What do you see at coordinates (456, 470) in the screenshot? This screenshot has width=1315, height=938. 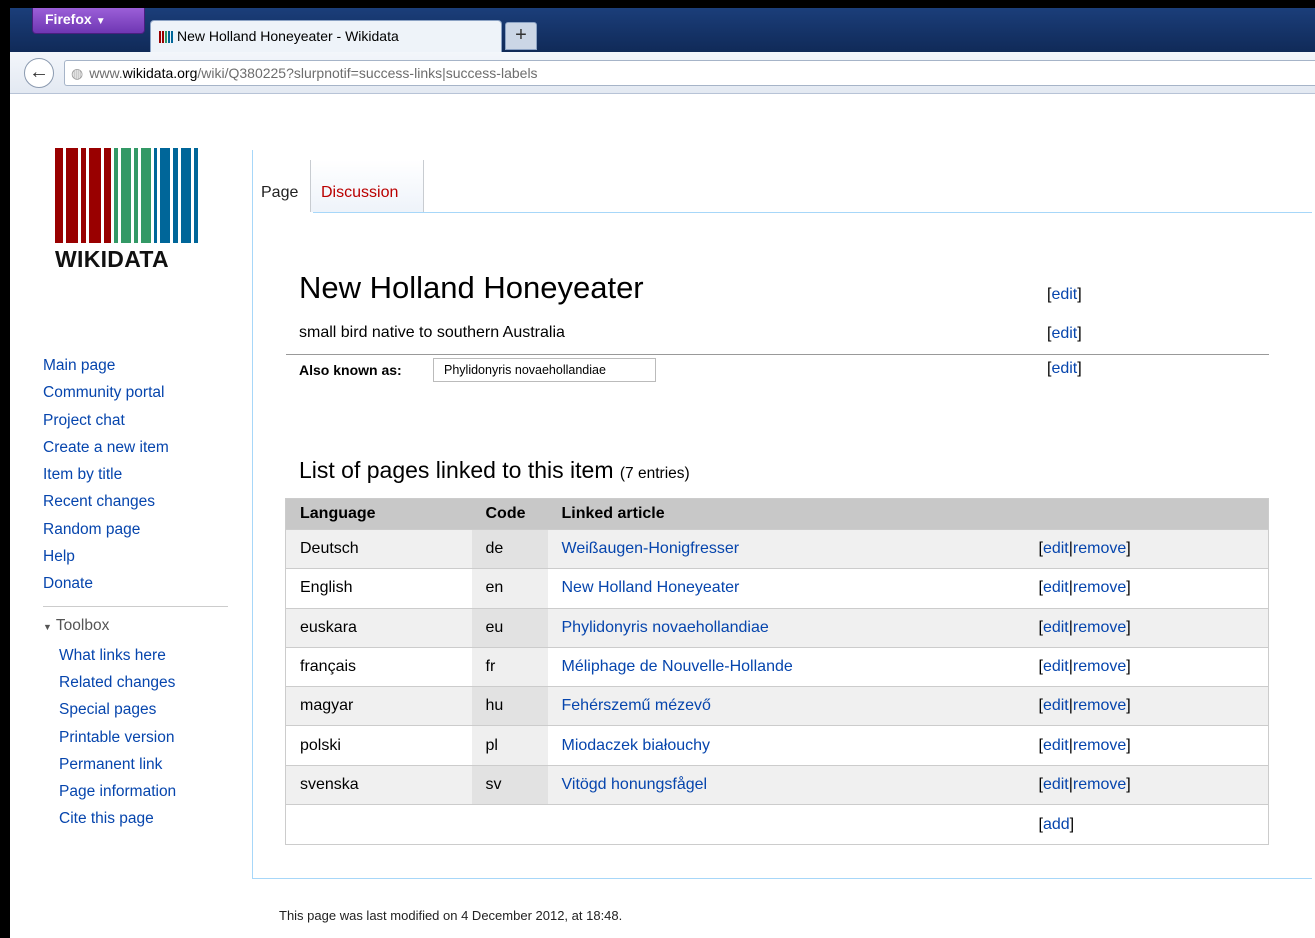 I see `sitelinks-title: List of pages linked to this item` at bounding box center [456, 470].